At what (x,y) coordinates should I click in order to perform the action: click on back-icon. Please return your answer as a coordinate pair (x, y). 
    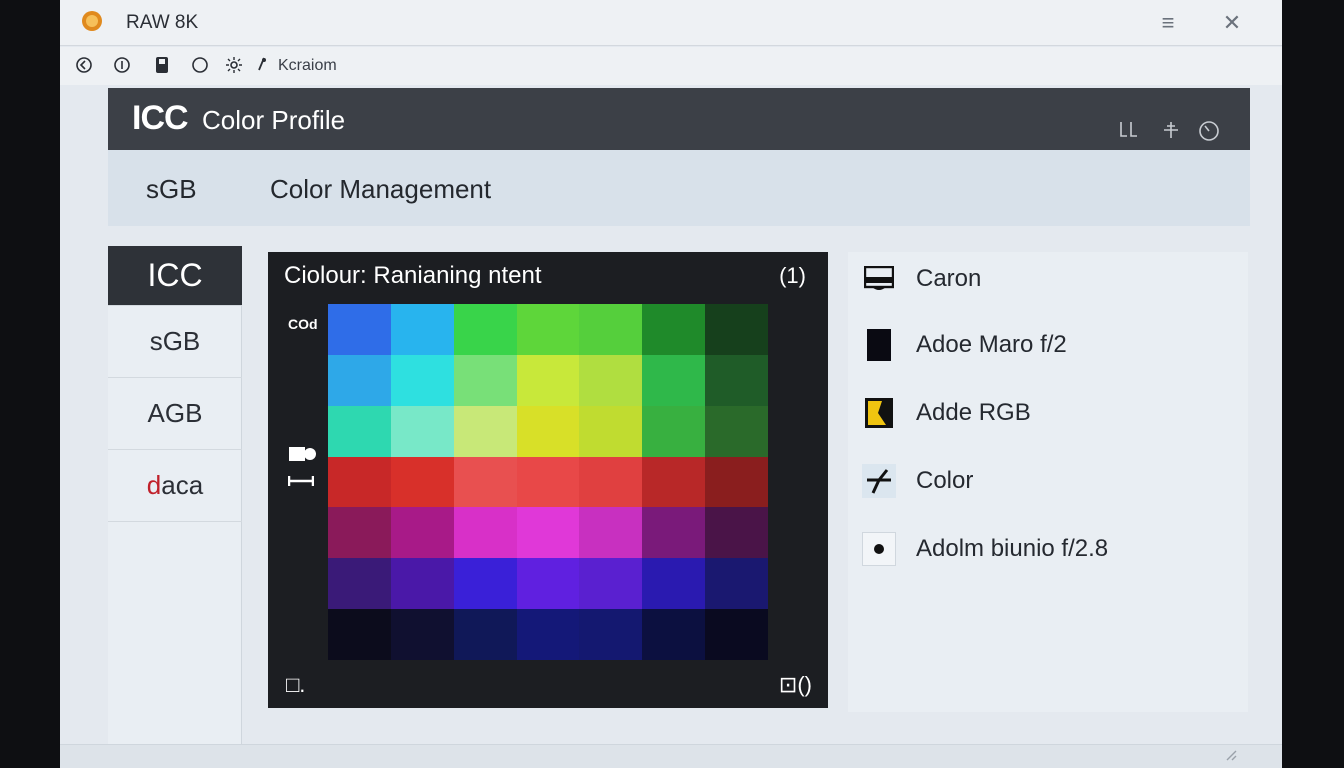
    Looking at the image, I should click on (84, 66).